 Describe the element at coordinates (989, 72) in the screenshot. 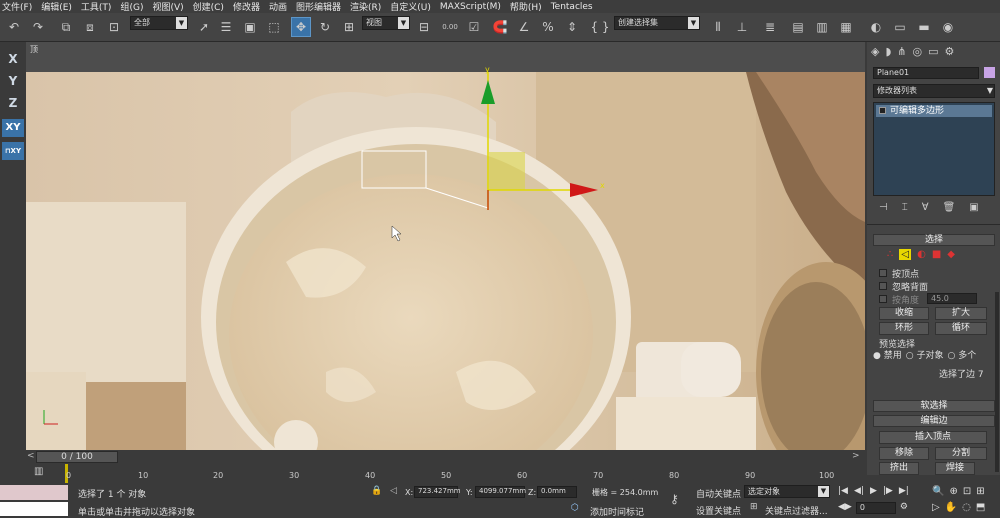

I see `object-color-swatch` at that location.